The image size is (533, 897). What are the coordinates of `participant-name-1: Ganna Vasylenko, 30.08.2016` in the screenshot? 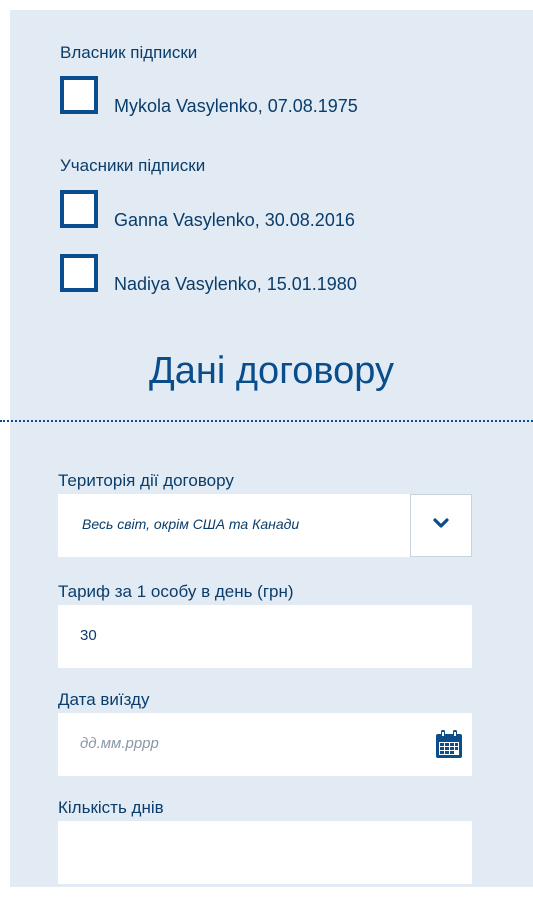 It's located at (234, 220).